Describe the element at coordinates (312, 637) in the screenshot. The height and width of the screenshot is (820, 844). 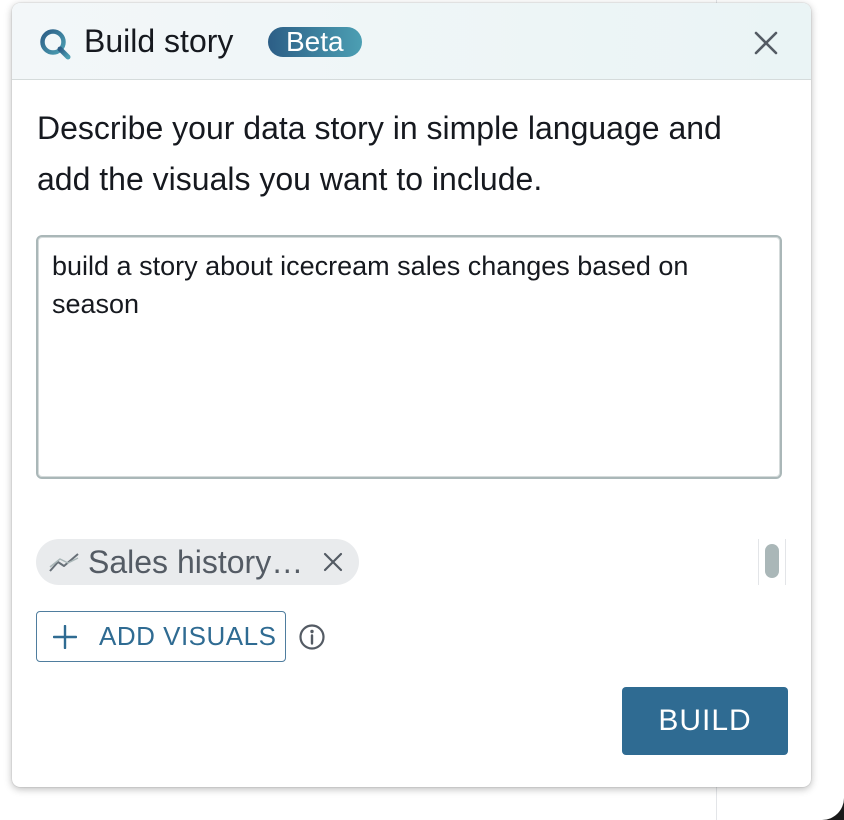
I see `info-icon` at that location.